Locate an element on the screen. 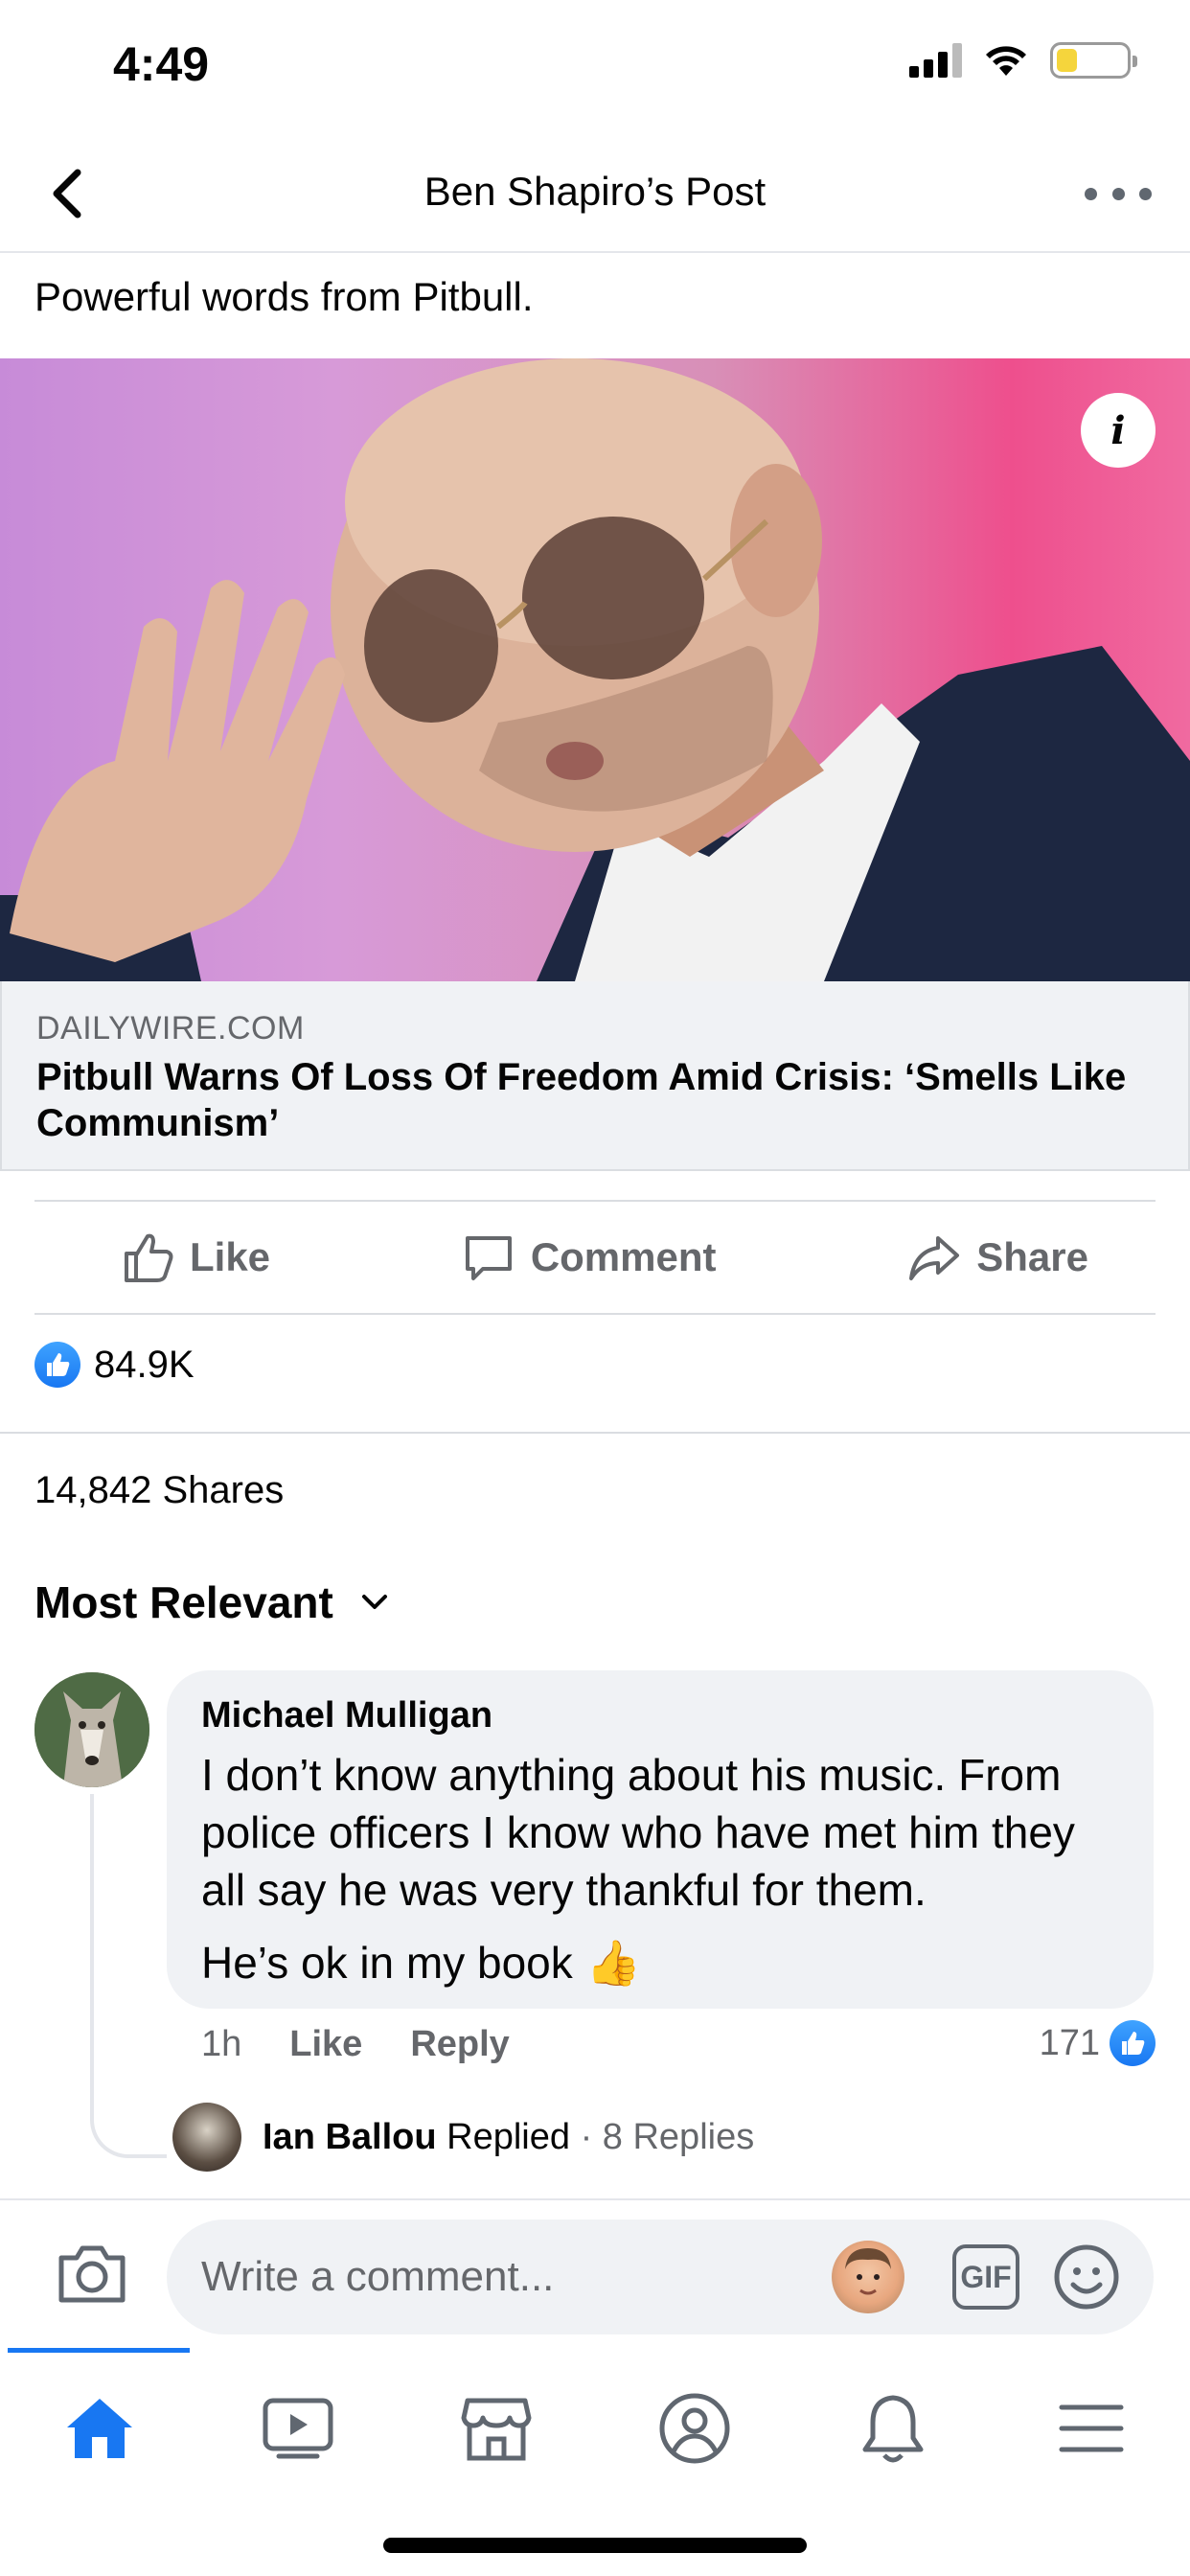  comment-meta: 1h Like Reply is located at coordinates (356, 2044).